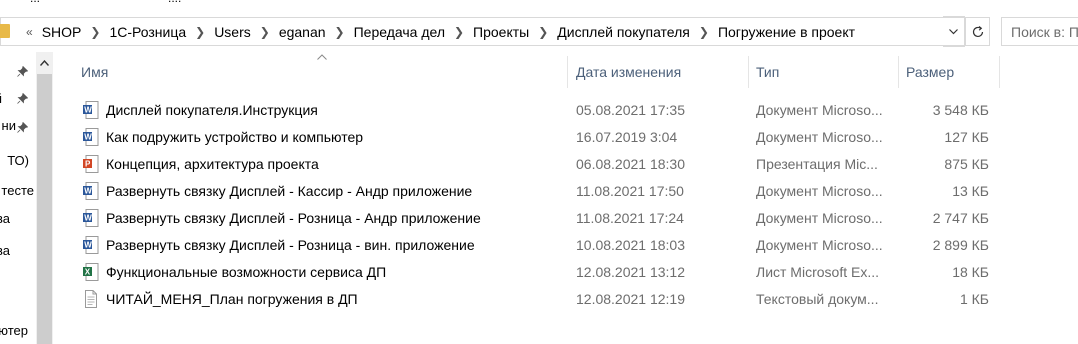 This screenshot has width=1078, height=344. Describe the element at coordinates (960, 244) in the screenshot. I see `file-size: 2 899 КБ` at that location.